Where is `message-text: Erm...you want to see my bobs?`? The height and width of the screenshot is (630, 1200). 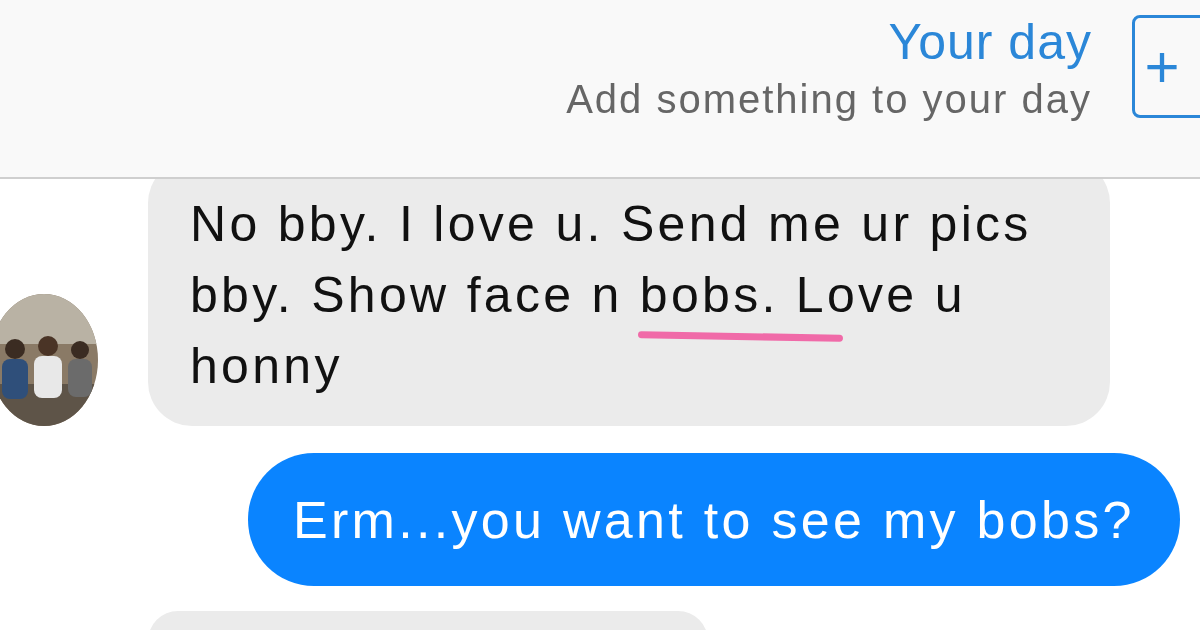 message-text: Erm...you want to see my bobs? is located at coordinates (714, 519).